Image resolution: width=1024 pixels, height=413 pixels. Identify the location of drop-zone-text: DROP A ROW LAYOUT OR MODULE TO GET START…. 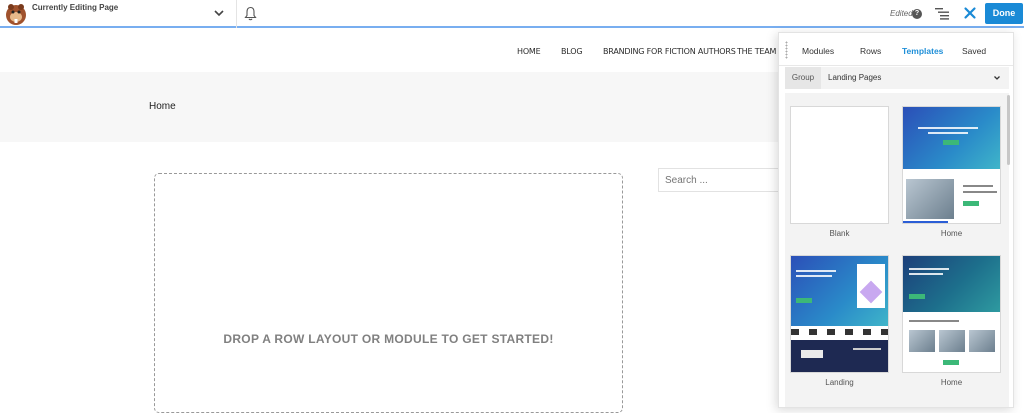
(388, 339).